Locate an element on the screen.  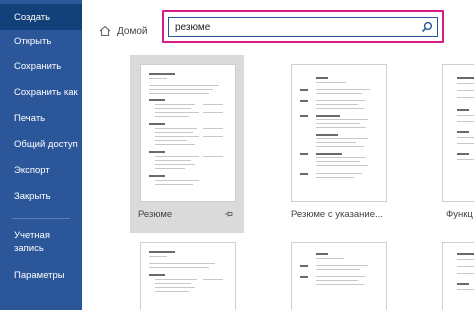
sidebar-item-share: Общий доступ is located at coordinates (41, 144).